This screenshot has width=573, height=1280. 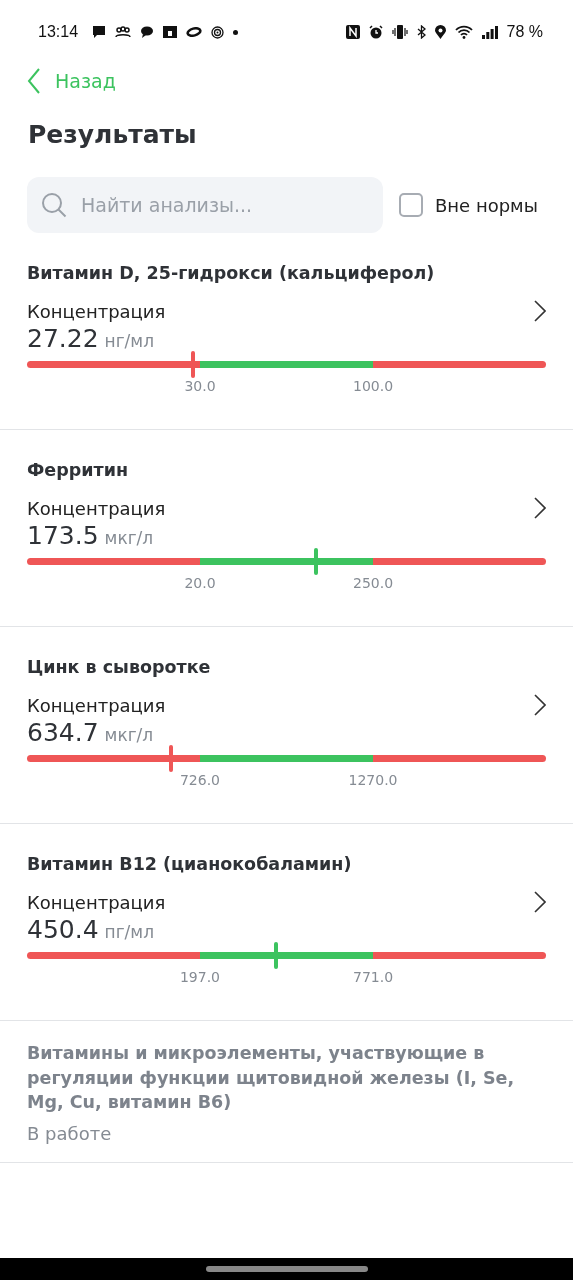 What do you see at coordinates (375, 32) in the screenshot?
I see `alarm-icon` at bounding box center [375, 32].